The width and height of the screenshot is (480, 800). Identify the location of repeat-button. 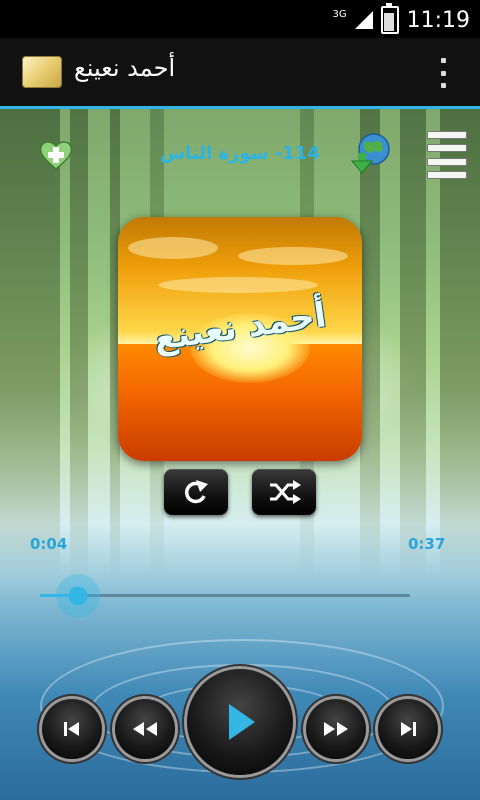
(196, 492).